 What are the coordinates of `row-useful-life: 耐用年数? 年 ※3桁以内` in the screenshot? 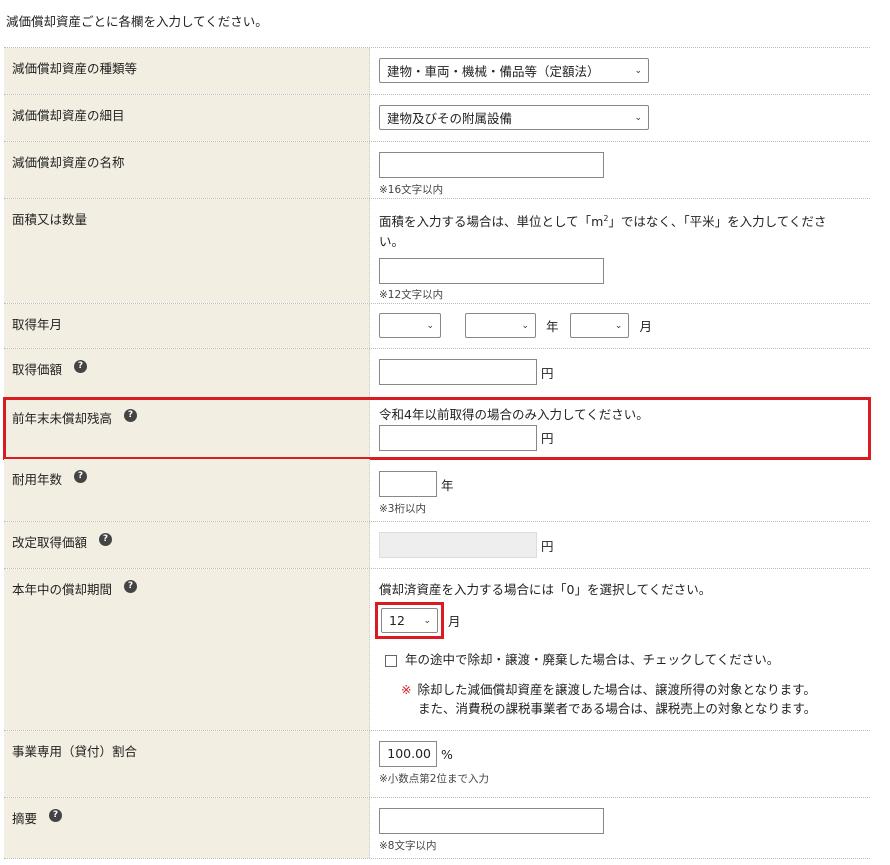 It's located at (437, 490).